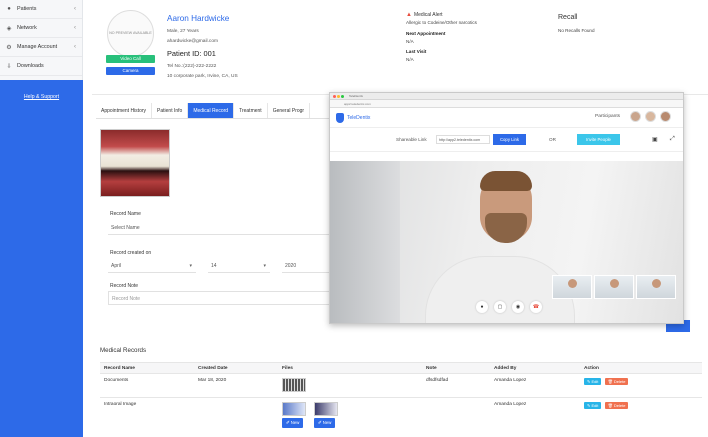 The image size is (708, 437). I want to click on tab-treatment: Treatment, so click(251, 110).